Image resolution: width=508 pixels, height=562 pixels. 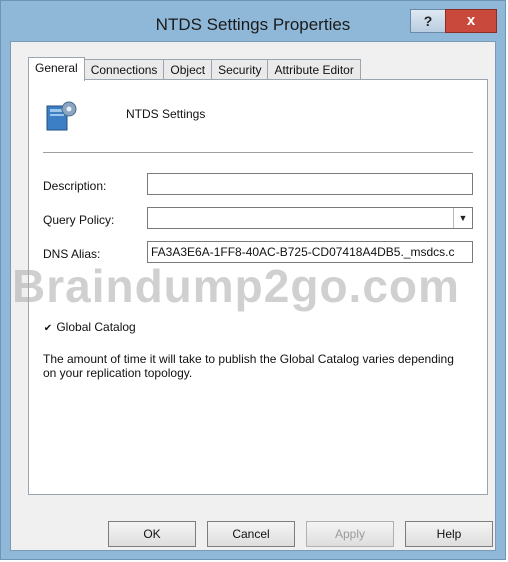 I want to click on description-label: Description:, so click(x=75, y=186).